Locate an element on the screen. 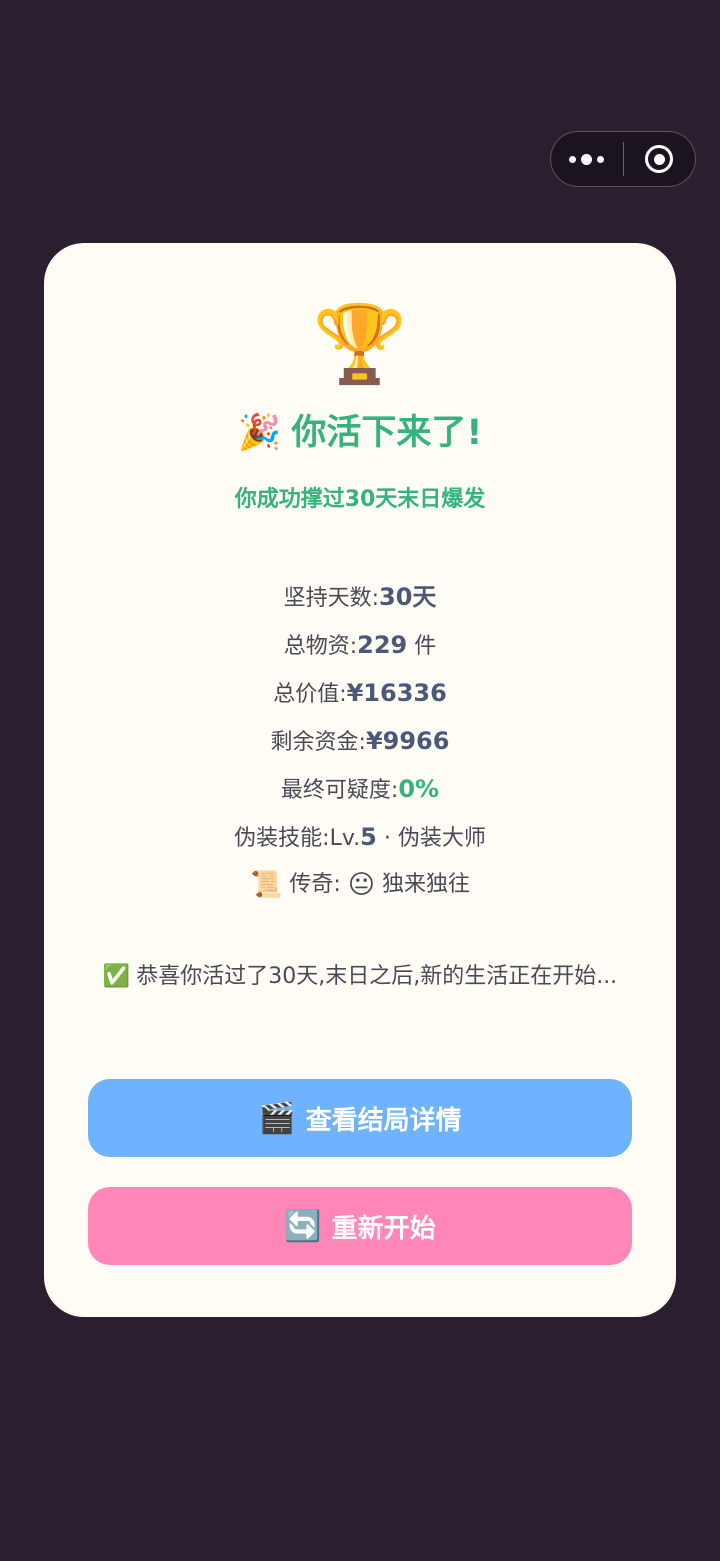  skill-level: 5 is located at coordinates (368, 837).